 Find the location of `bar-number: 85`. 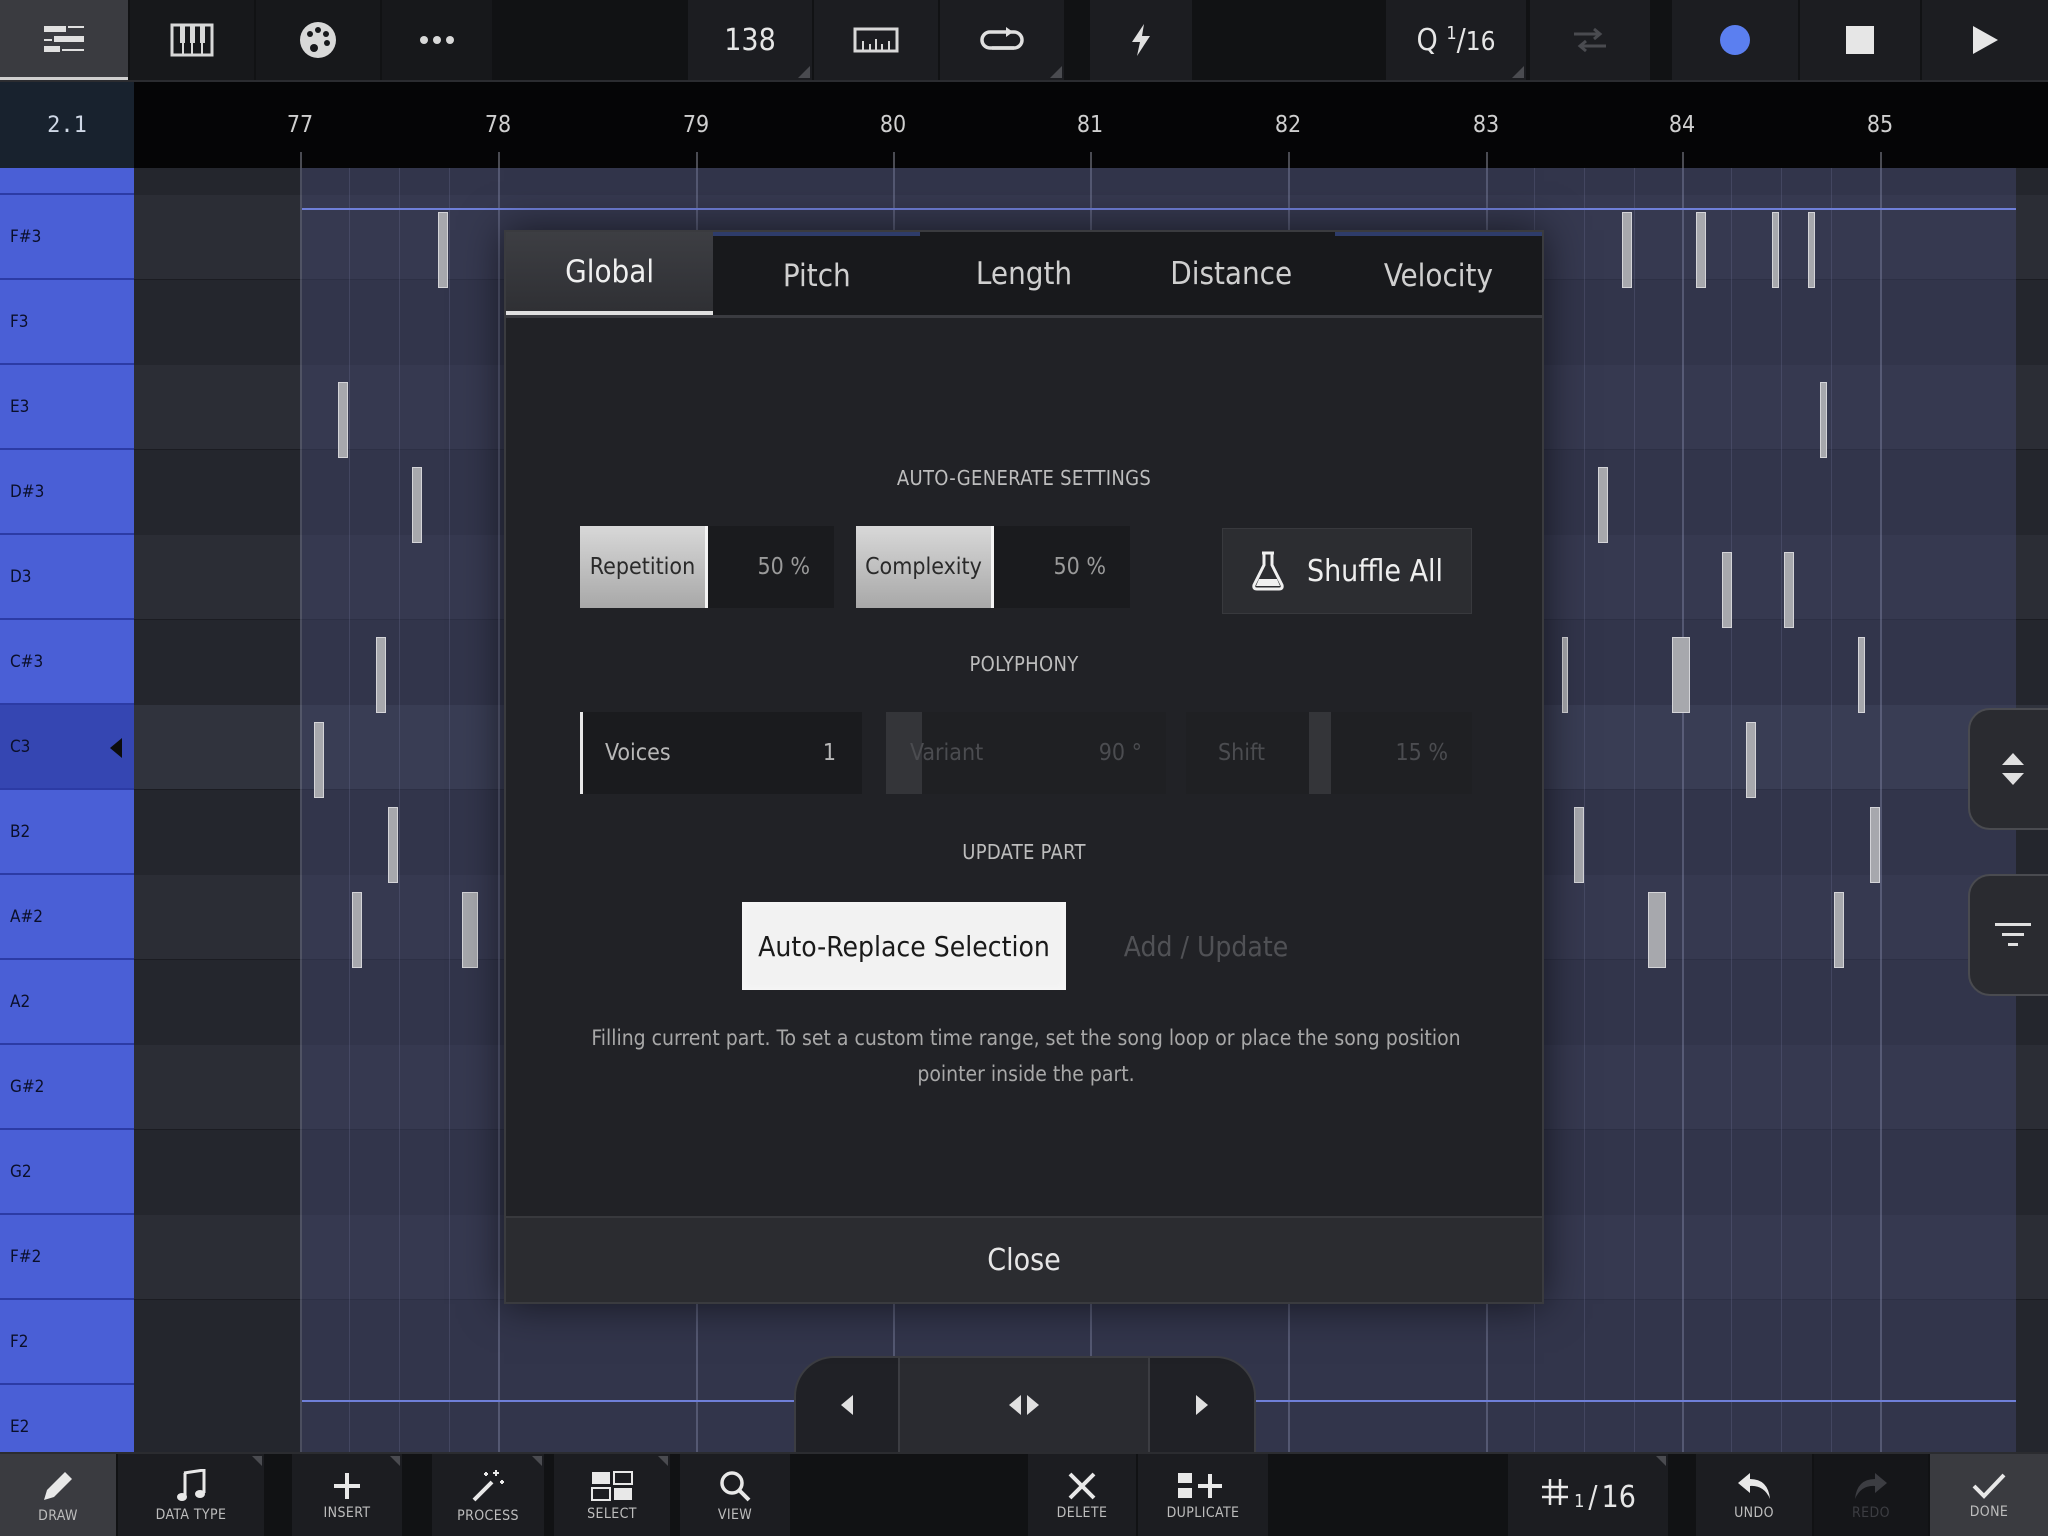

bar-number: 85 is located at coordinates (1880, 125).